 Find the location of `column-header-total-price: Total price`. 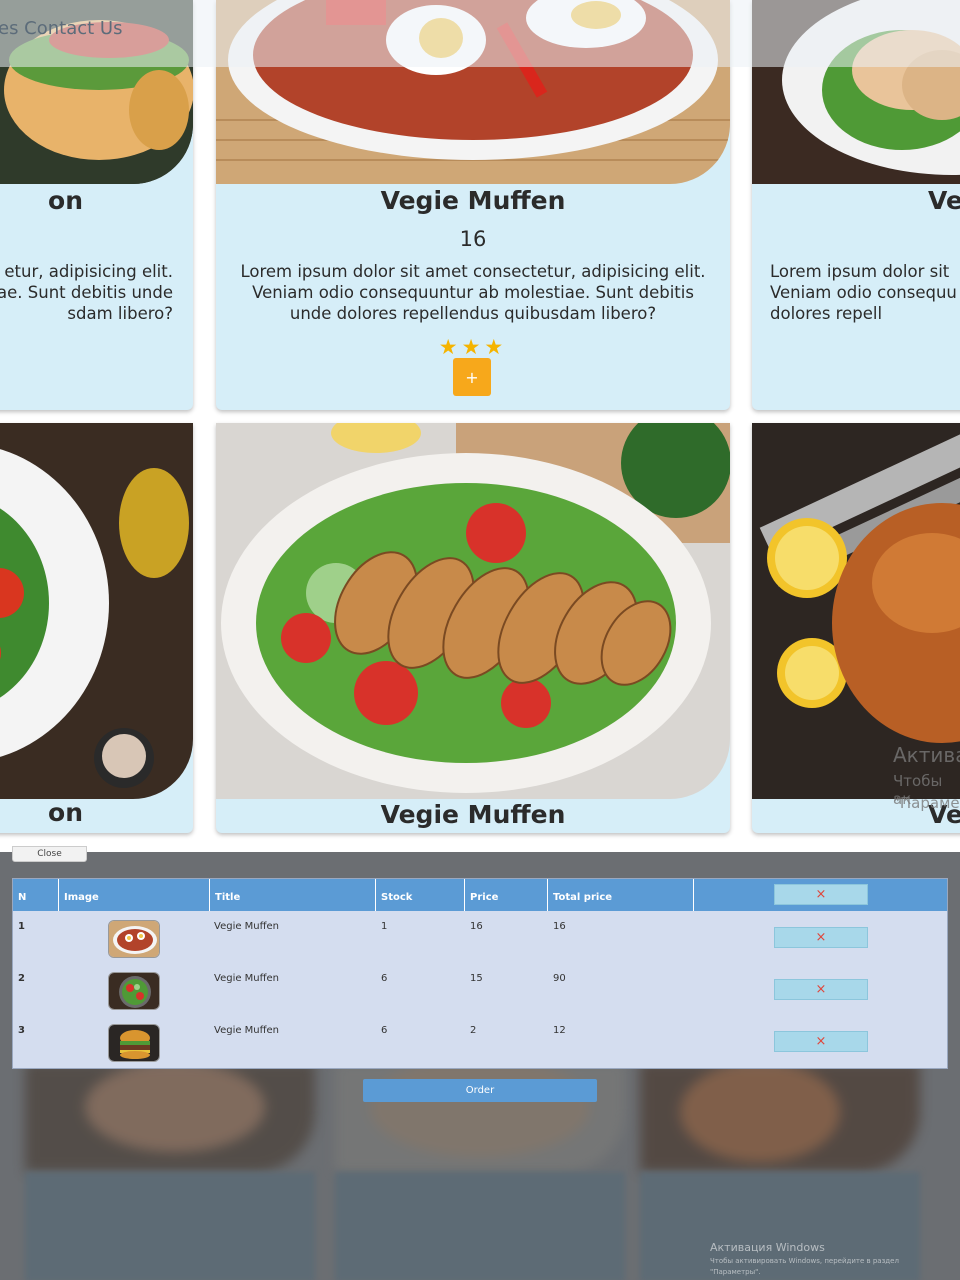

column-header-total-price: Total price is located at coordinates (621, 895).